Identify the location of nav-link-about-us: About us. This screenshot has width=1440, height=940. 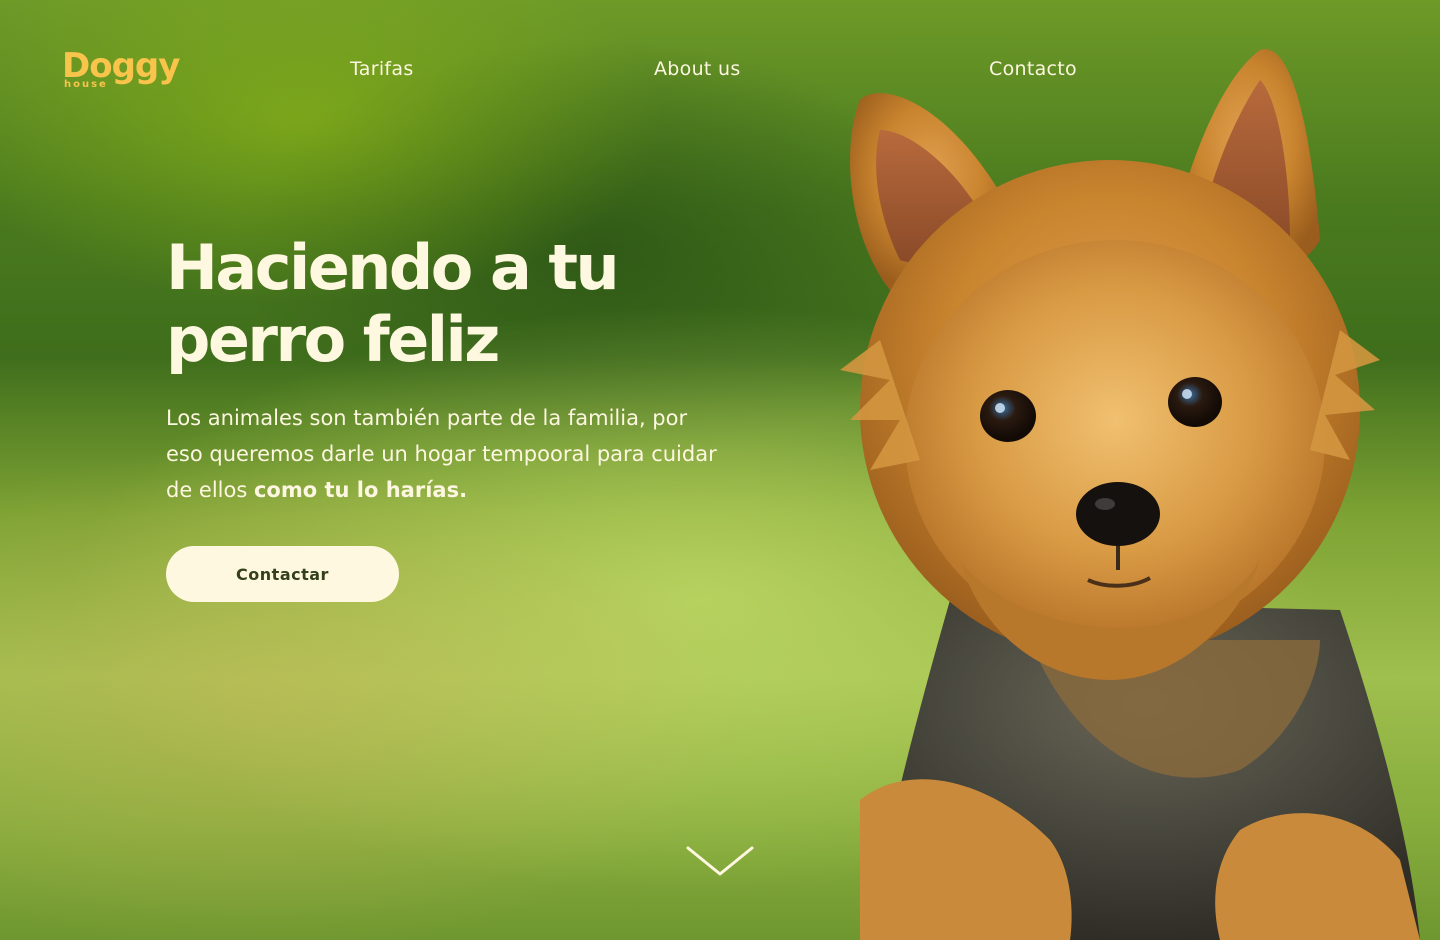
(697, 69).